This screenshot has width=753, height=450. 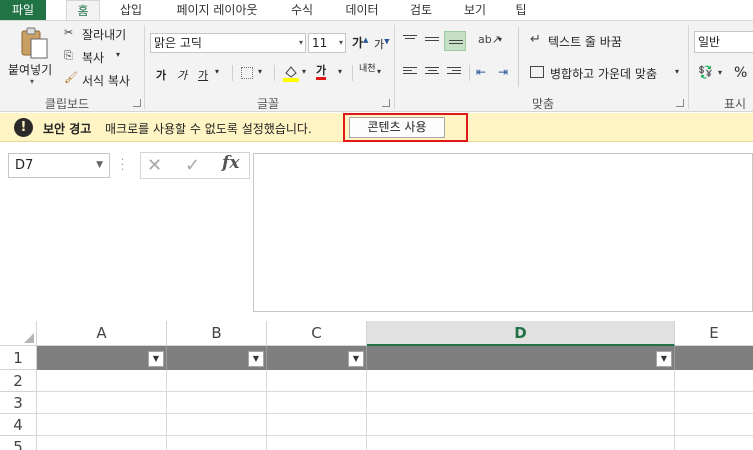 I want to click on align-middle-icon, so click(x=432, y=43).